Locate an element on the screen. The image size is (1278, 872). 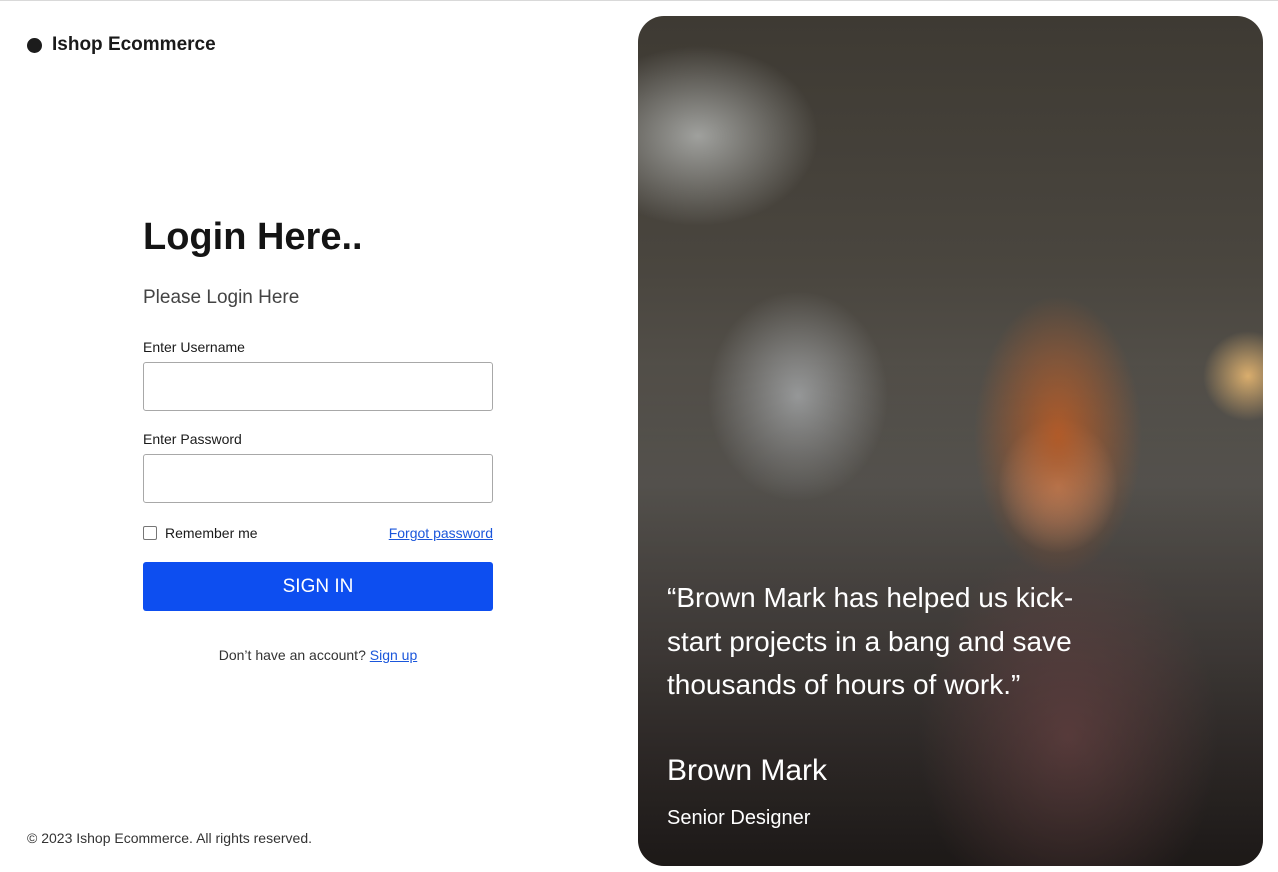
remember-me-checkbox is located at coordinates (150, 533).